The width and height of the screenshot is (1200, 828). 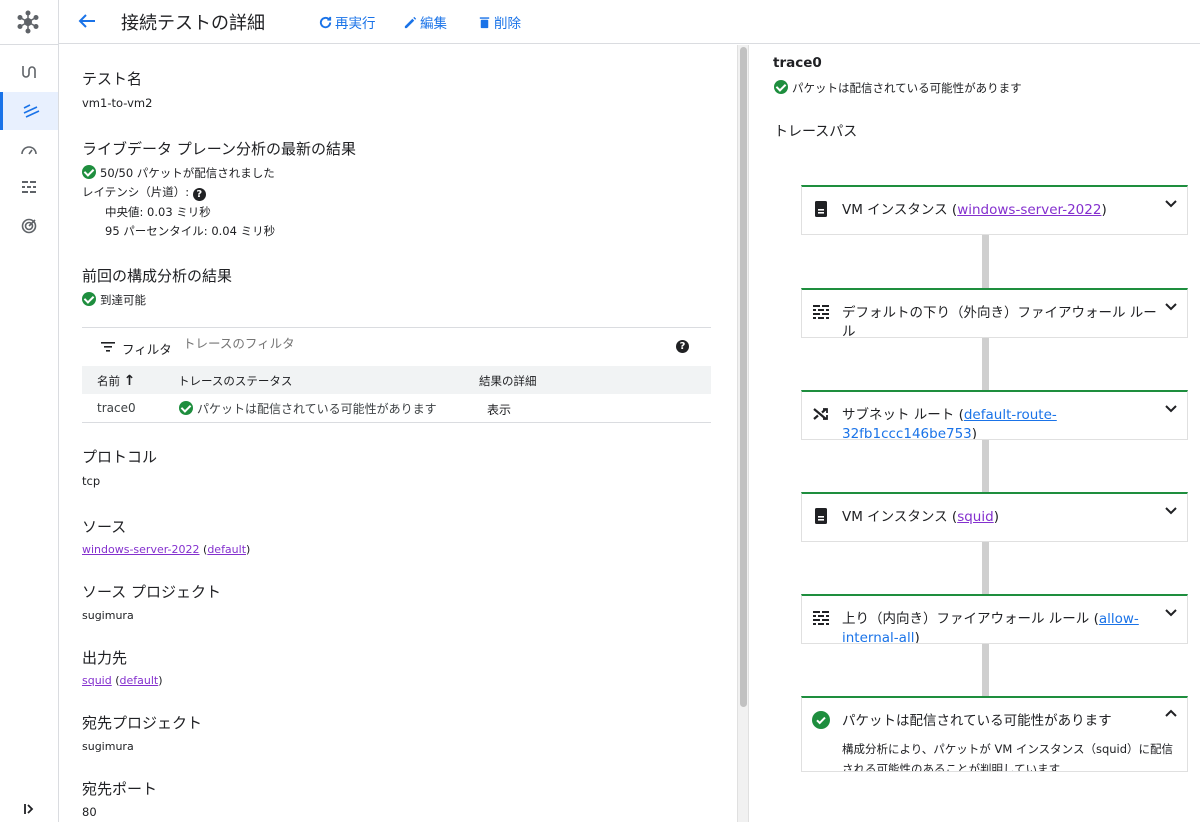 What do you see at coordinates (29, 44) in the screenshot?
I see `rail-divider` at bounding box center [29, 44].